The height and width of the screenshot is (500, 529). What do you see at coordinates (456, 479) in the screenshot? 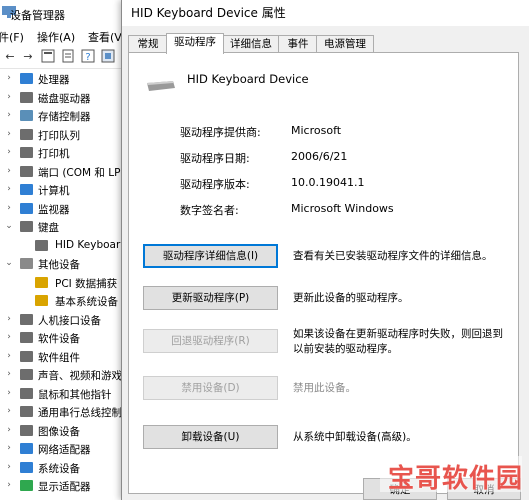
I see `watermark-text: 宝哥软件园` at bounding box center [456, 479].